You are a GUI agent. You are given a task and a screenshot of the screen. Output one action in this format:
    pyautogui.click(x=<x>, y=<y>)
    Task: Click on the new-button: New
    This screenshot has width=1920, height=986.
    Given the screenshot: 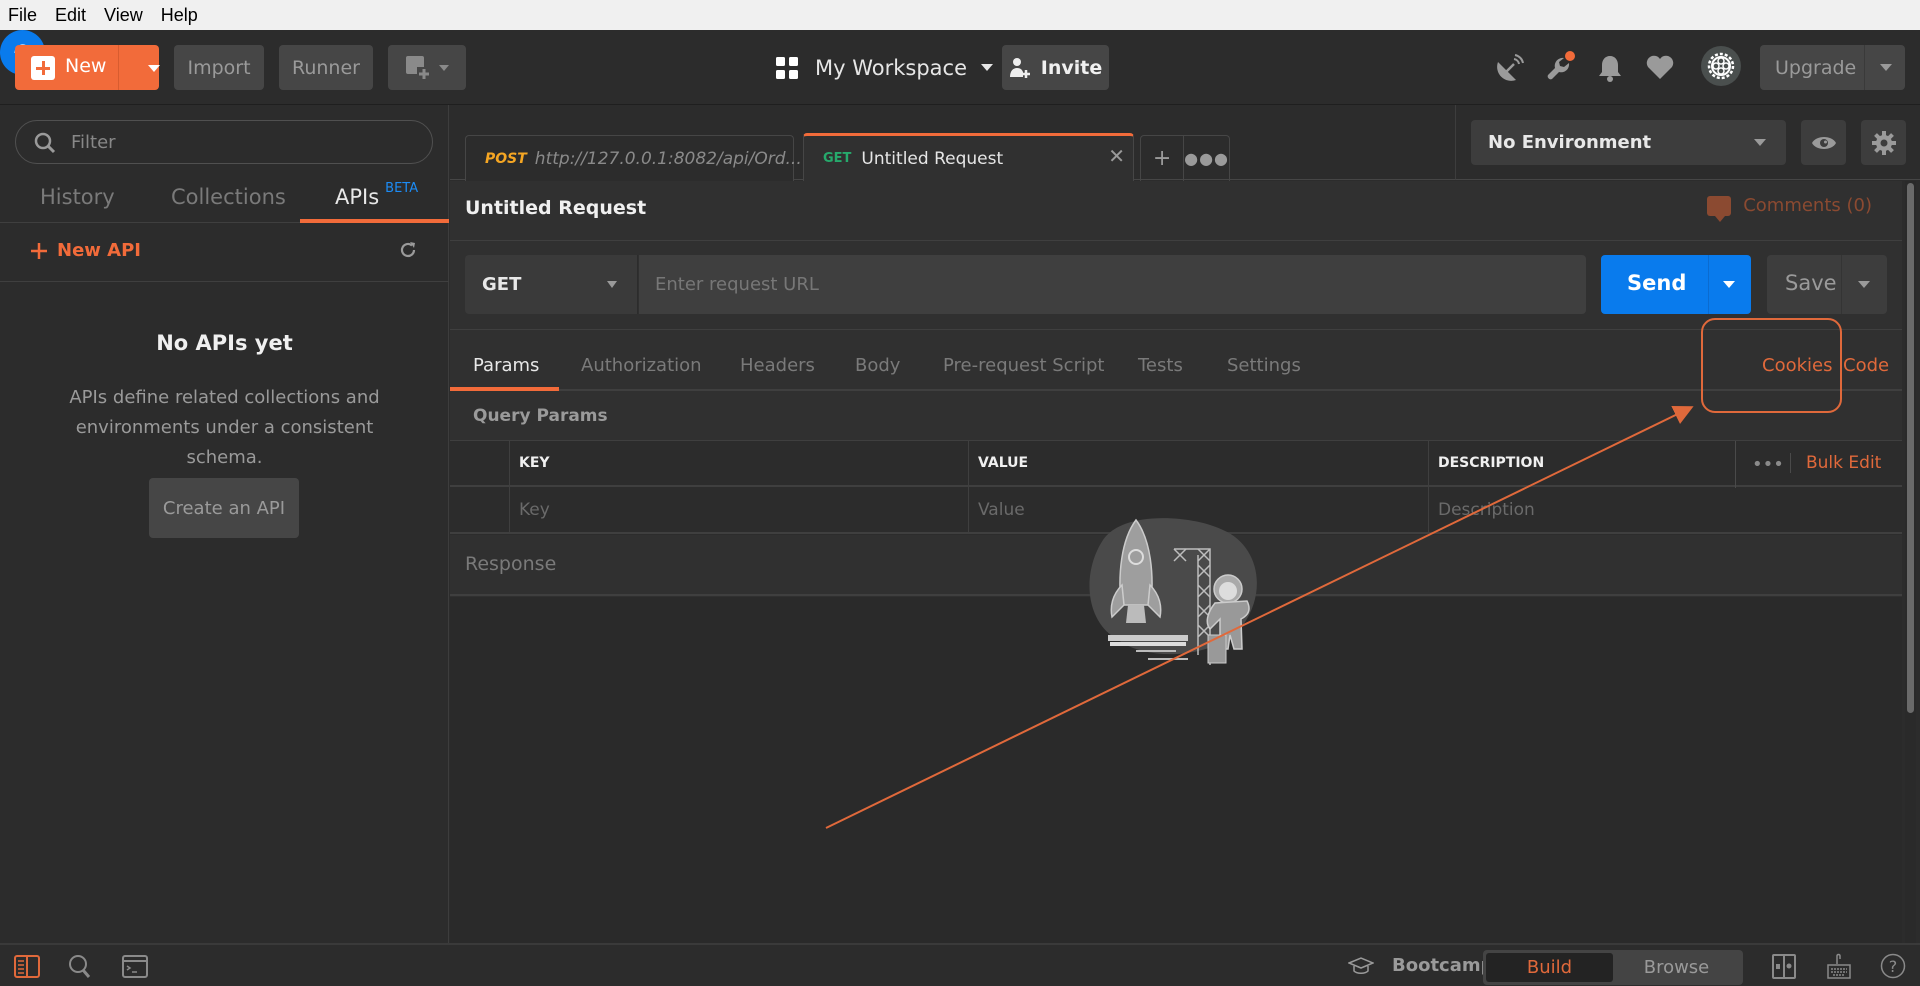 What is the action you would take?
    pyautogui.click(x=87, y=67)
    